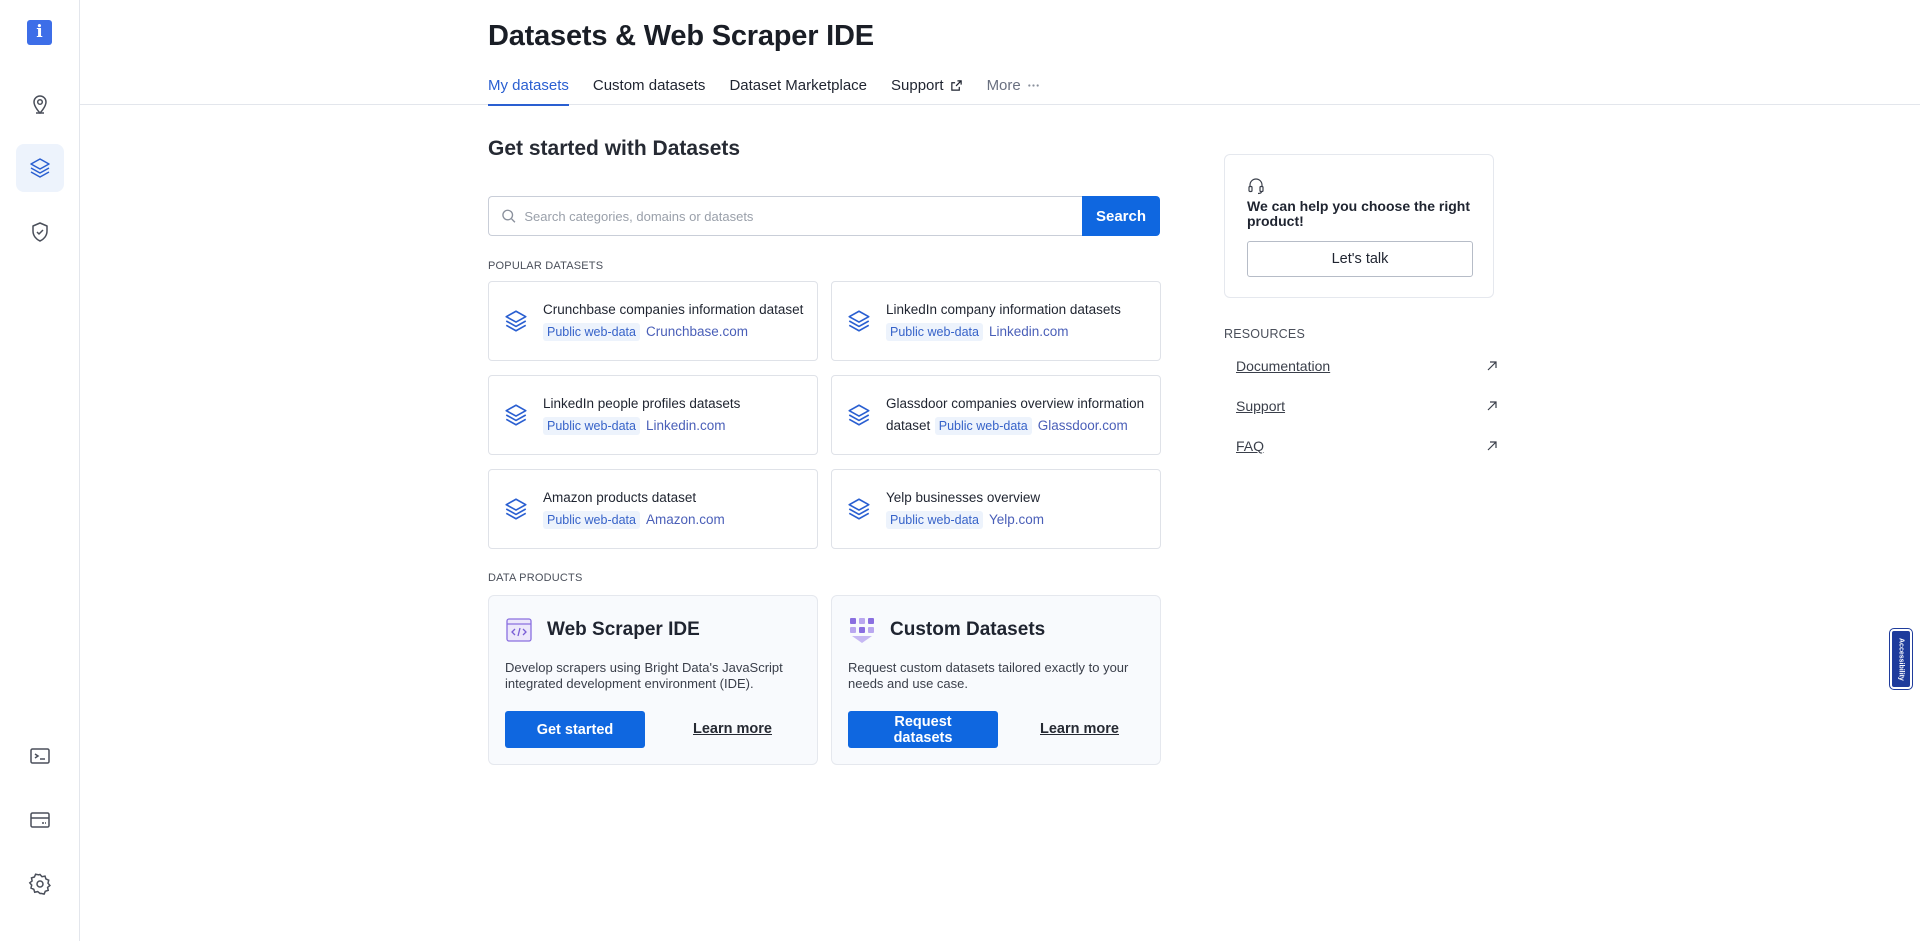 The height and width of the screenshot is (941, 1920). I want to click on resource-link-documentation: Documentation, so click(1367, 366).